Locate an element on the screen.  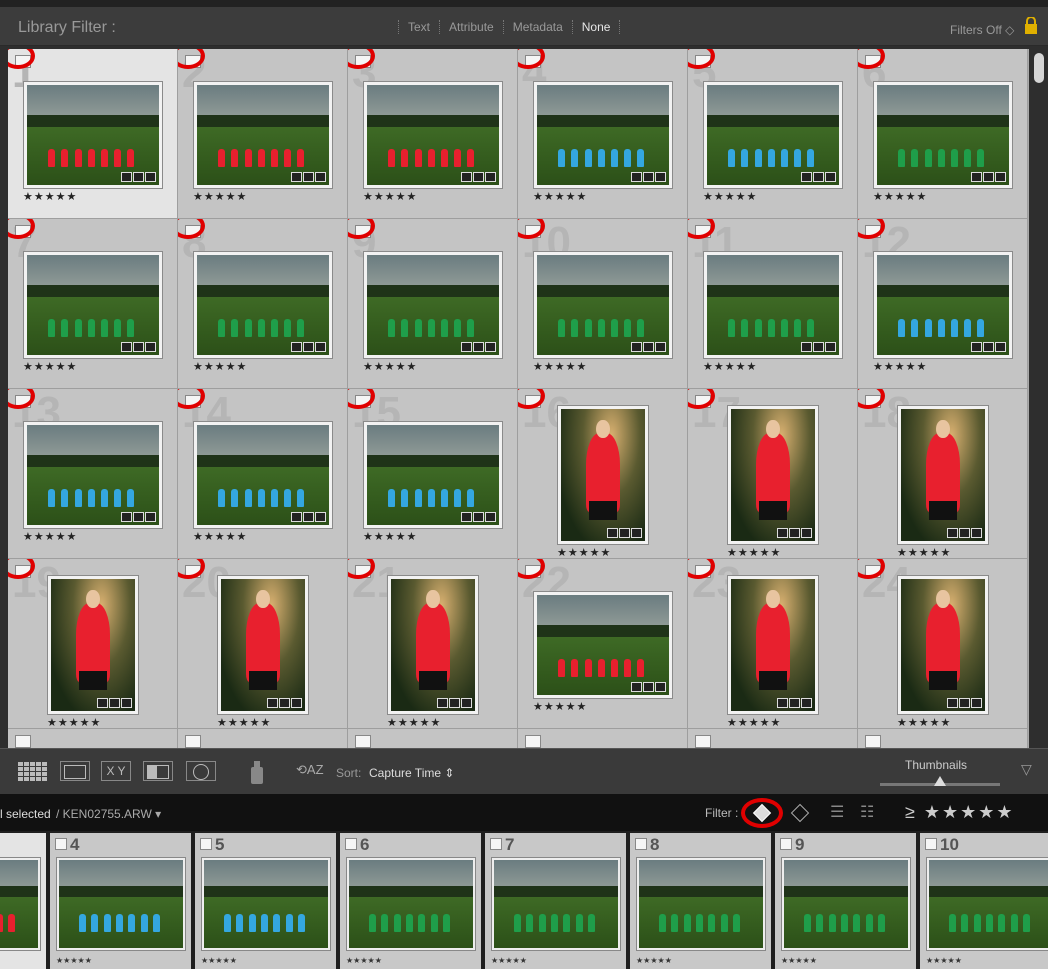
filters-off-dropdown: Filters Off ◇ is located at coordinates (982, 30).